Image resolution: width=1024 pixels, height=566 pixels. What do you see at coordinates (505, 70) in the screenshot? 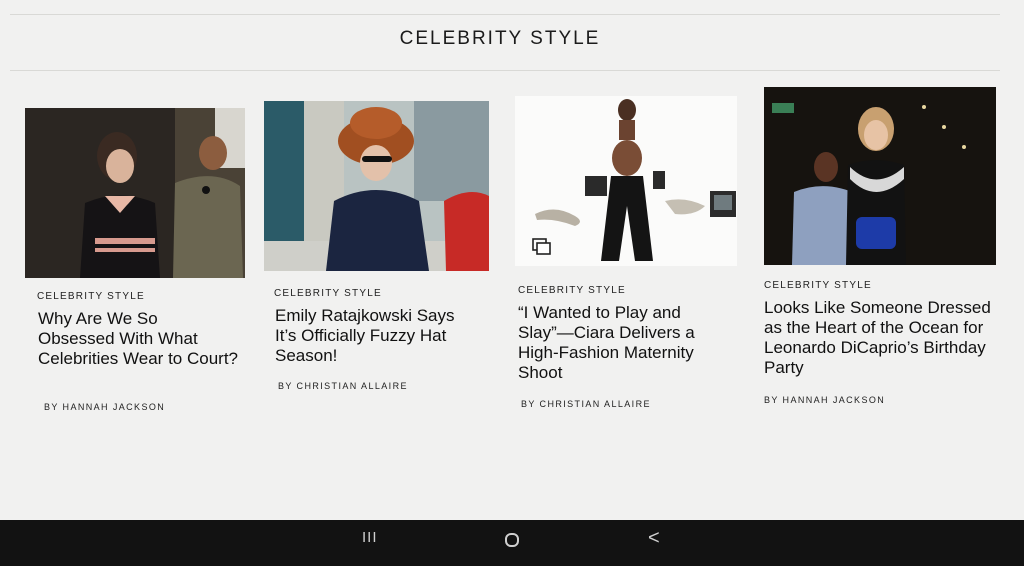
I see `section-divider` at bounding box center [505, 70].